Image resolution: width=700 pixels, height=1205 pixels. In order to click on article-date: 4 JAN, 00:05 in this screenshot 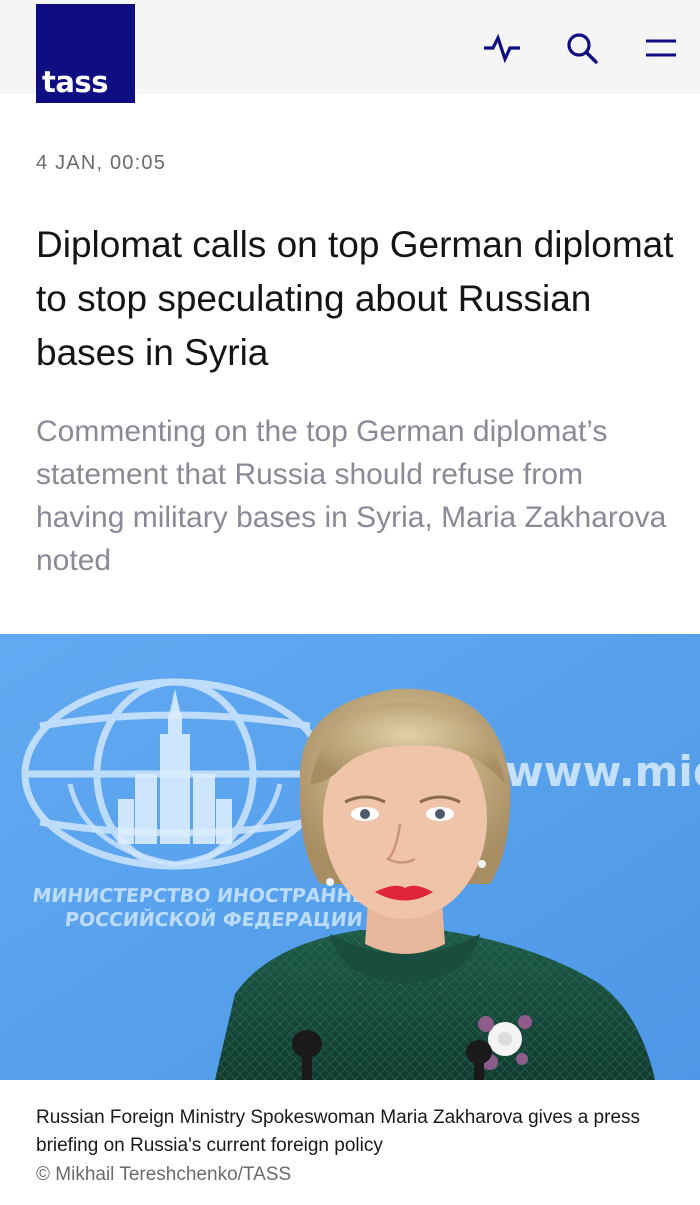, I will do `click(101, 163)`.